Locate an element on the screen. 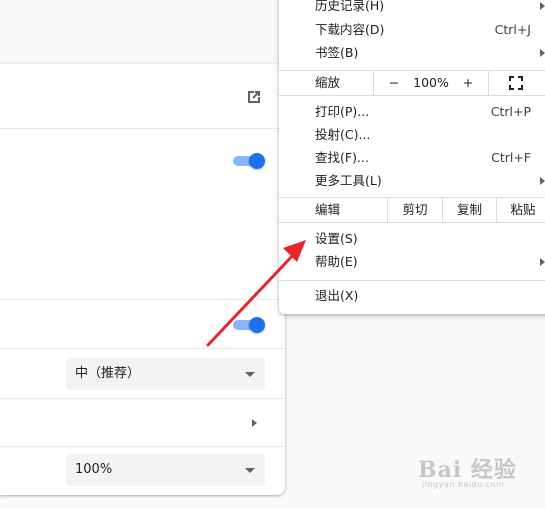 The width and height of the screenshot is (545, 508). red-annotation-arrow-icon is located at coordinates (256, 293).